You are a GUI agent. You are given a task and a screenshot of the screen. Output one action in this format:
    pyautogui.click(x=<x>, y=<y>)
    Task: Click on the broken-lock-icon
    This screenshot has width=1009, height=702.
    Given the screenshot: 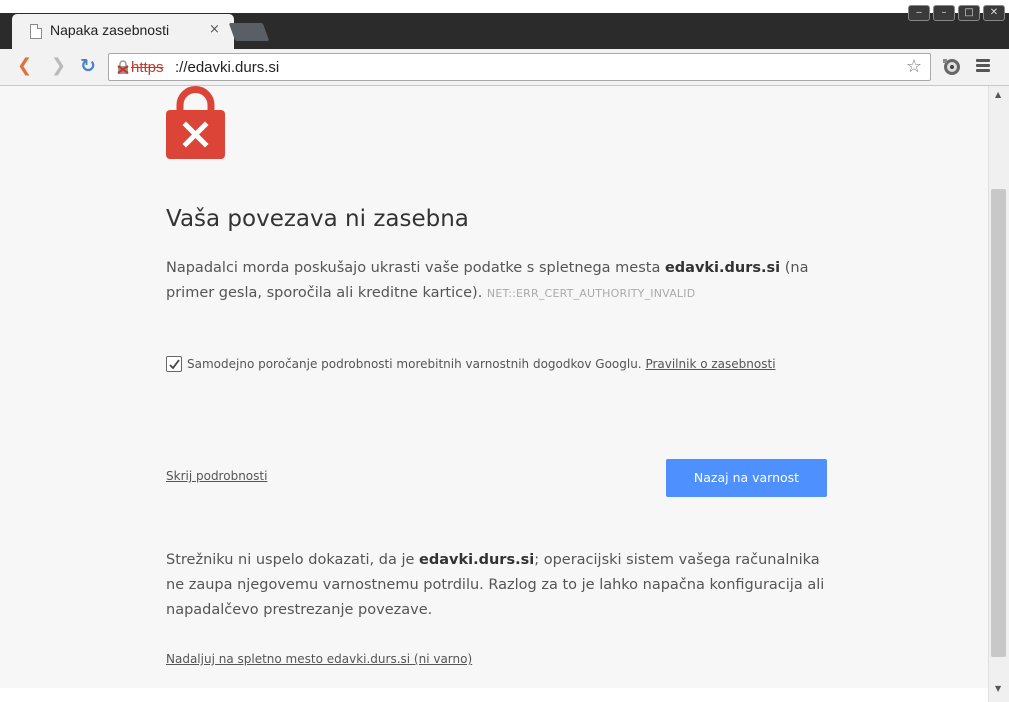 What is the action you would take?
    pyautogui.click(x=123, y=67)
    